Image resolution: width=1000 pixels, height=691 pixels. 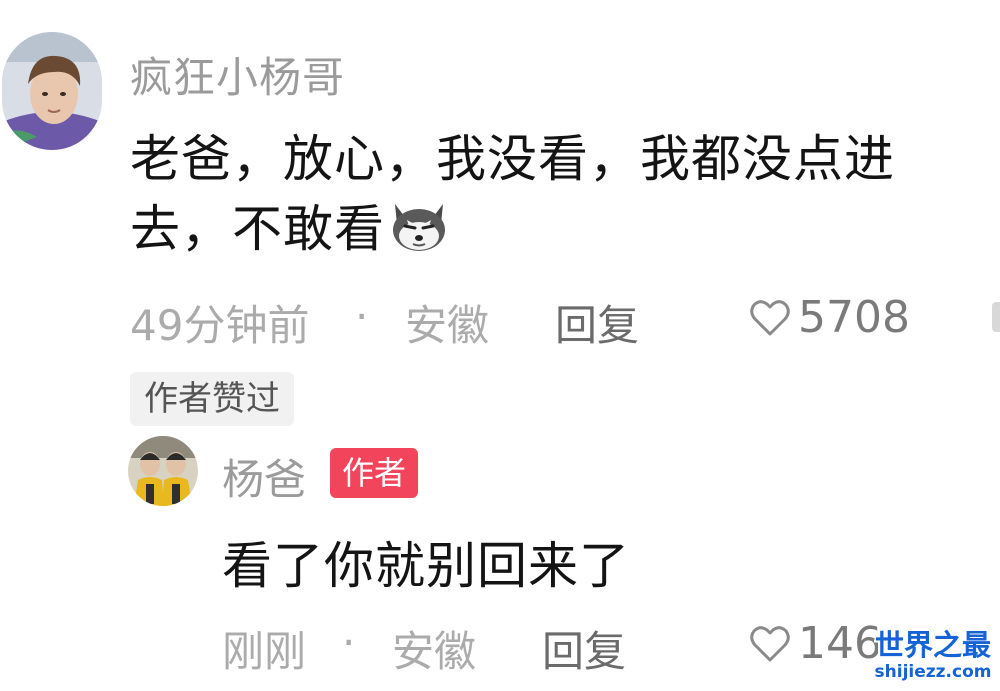 I want to click on author-liked-badge: 作者赞过, so click(x=212, y=399).